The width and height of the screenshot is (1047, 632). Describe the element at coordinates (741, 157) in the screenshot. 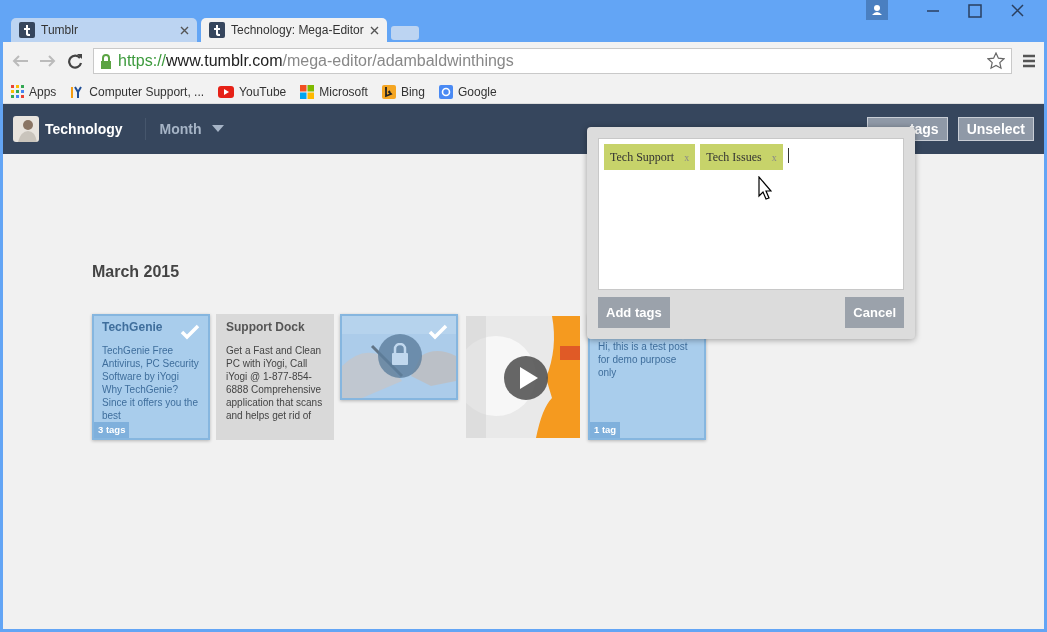

I see `tag-chip: Tech Issues x` at that location.